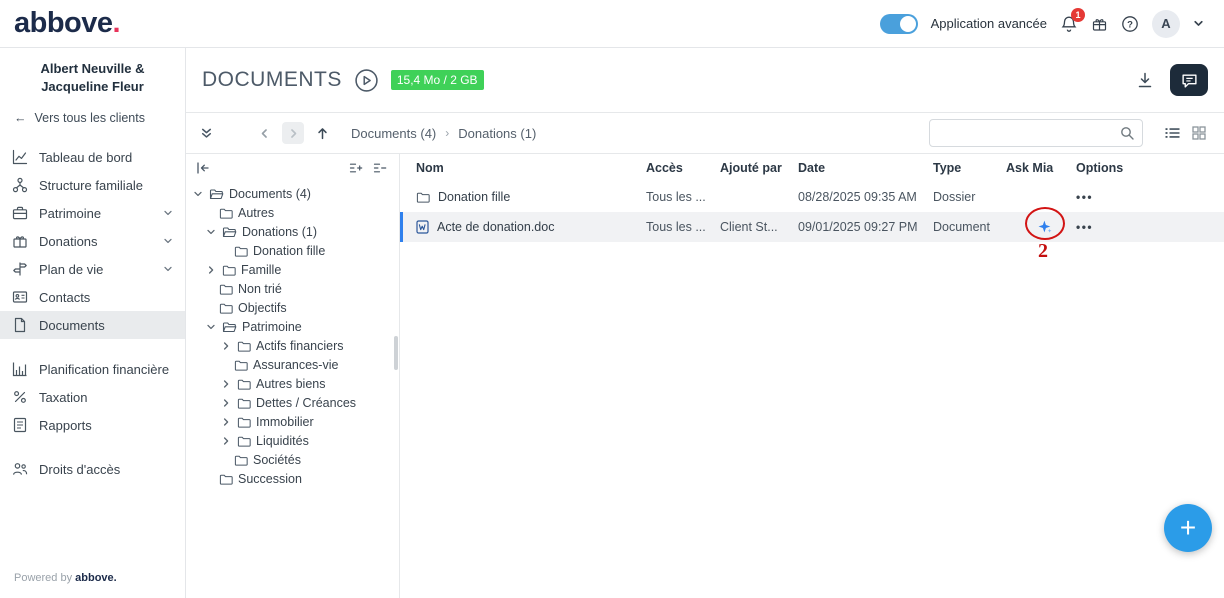  Describe the element at coordinates (759, 168) in the screenshot. I see `column-header-ajoute-par: Ajouté par` at that location.